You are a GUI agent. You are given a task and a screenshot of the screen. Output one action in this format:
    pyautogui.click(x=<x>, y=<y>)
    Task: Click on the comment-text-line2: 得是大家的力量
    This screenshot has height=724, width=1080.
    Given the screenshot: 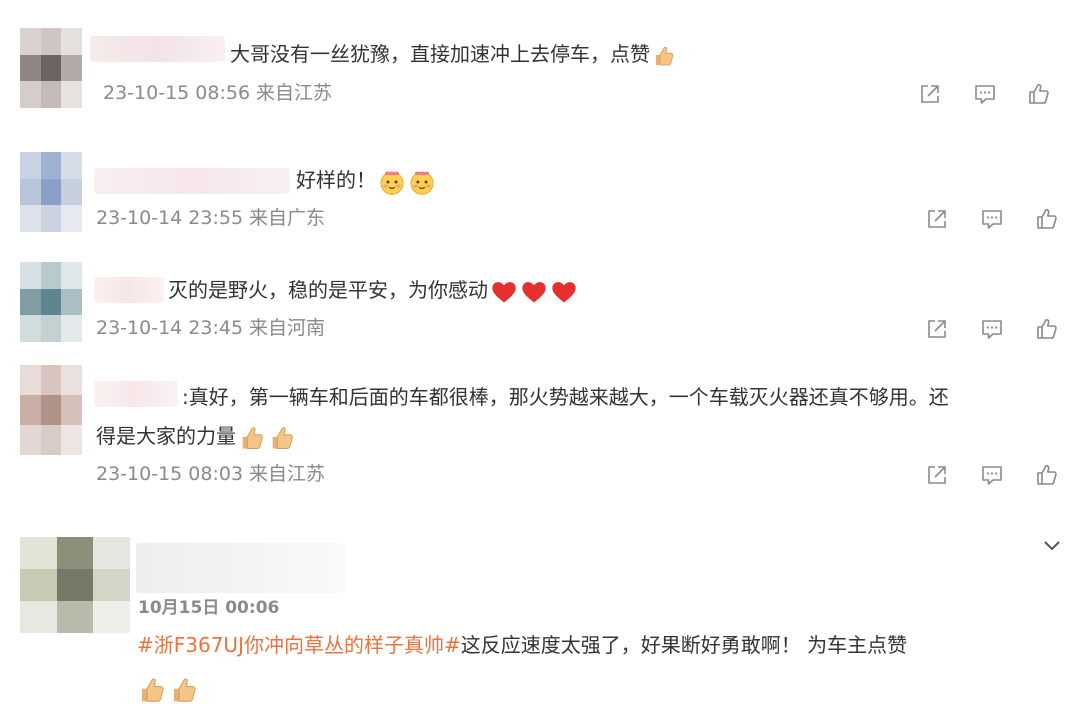 What is the action you would take?
    pyautogui.click(x=196, y=437)
    